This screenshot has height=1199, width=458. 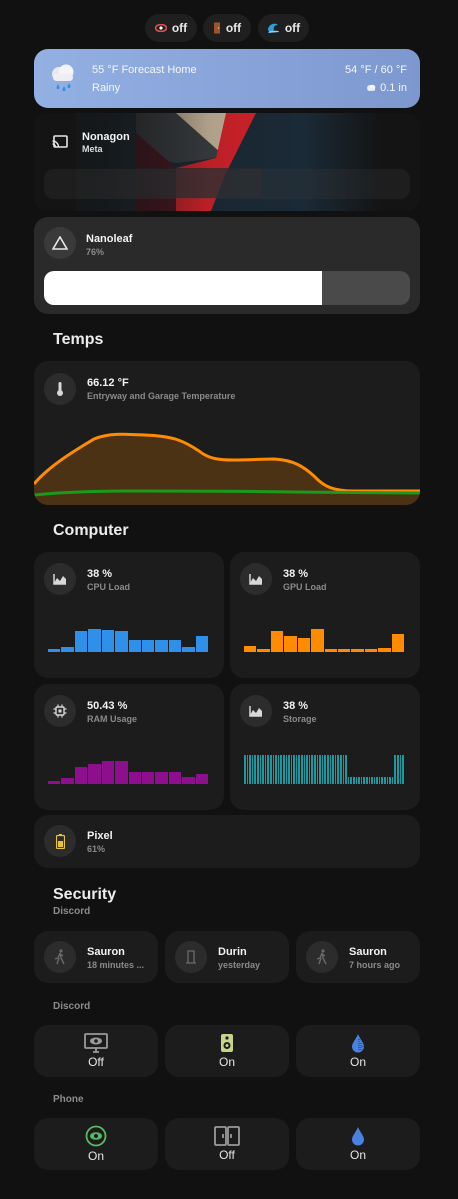 What do you see at coordinates (227, 28) in the screenshot?
I see `chip-door: off` at bounding box center [227, 28].